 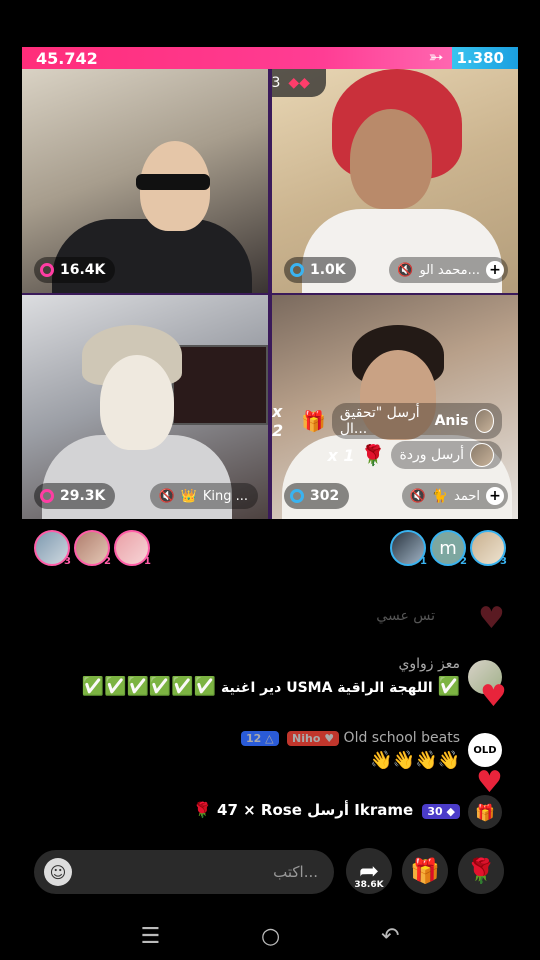 I want to click on battle-score-bar: 45.742 ➳ 1.380, so click(x=270, y=58).